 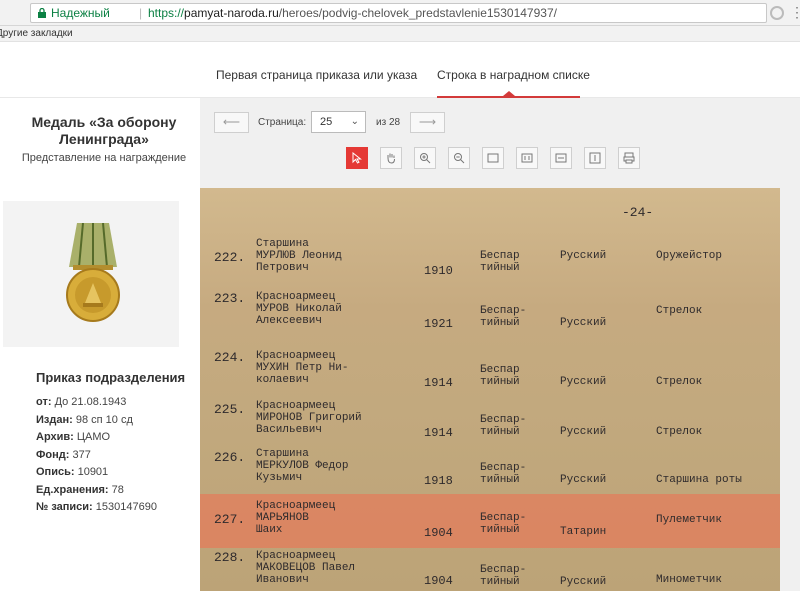 I want to click on fit-width-button, so click(x=561, y=158).